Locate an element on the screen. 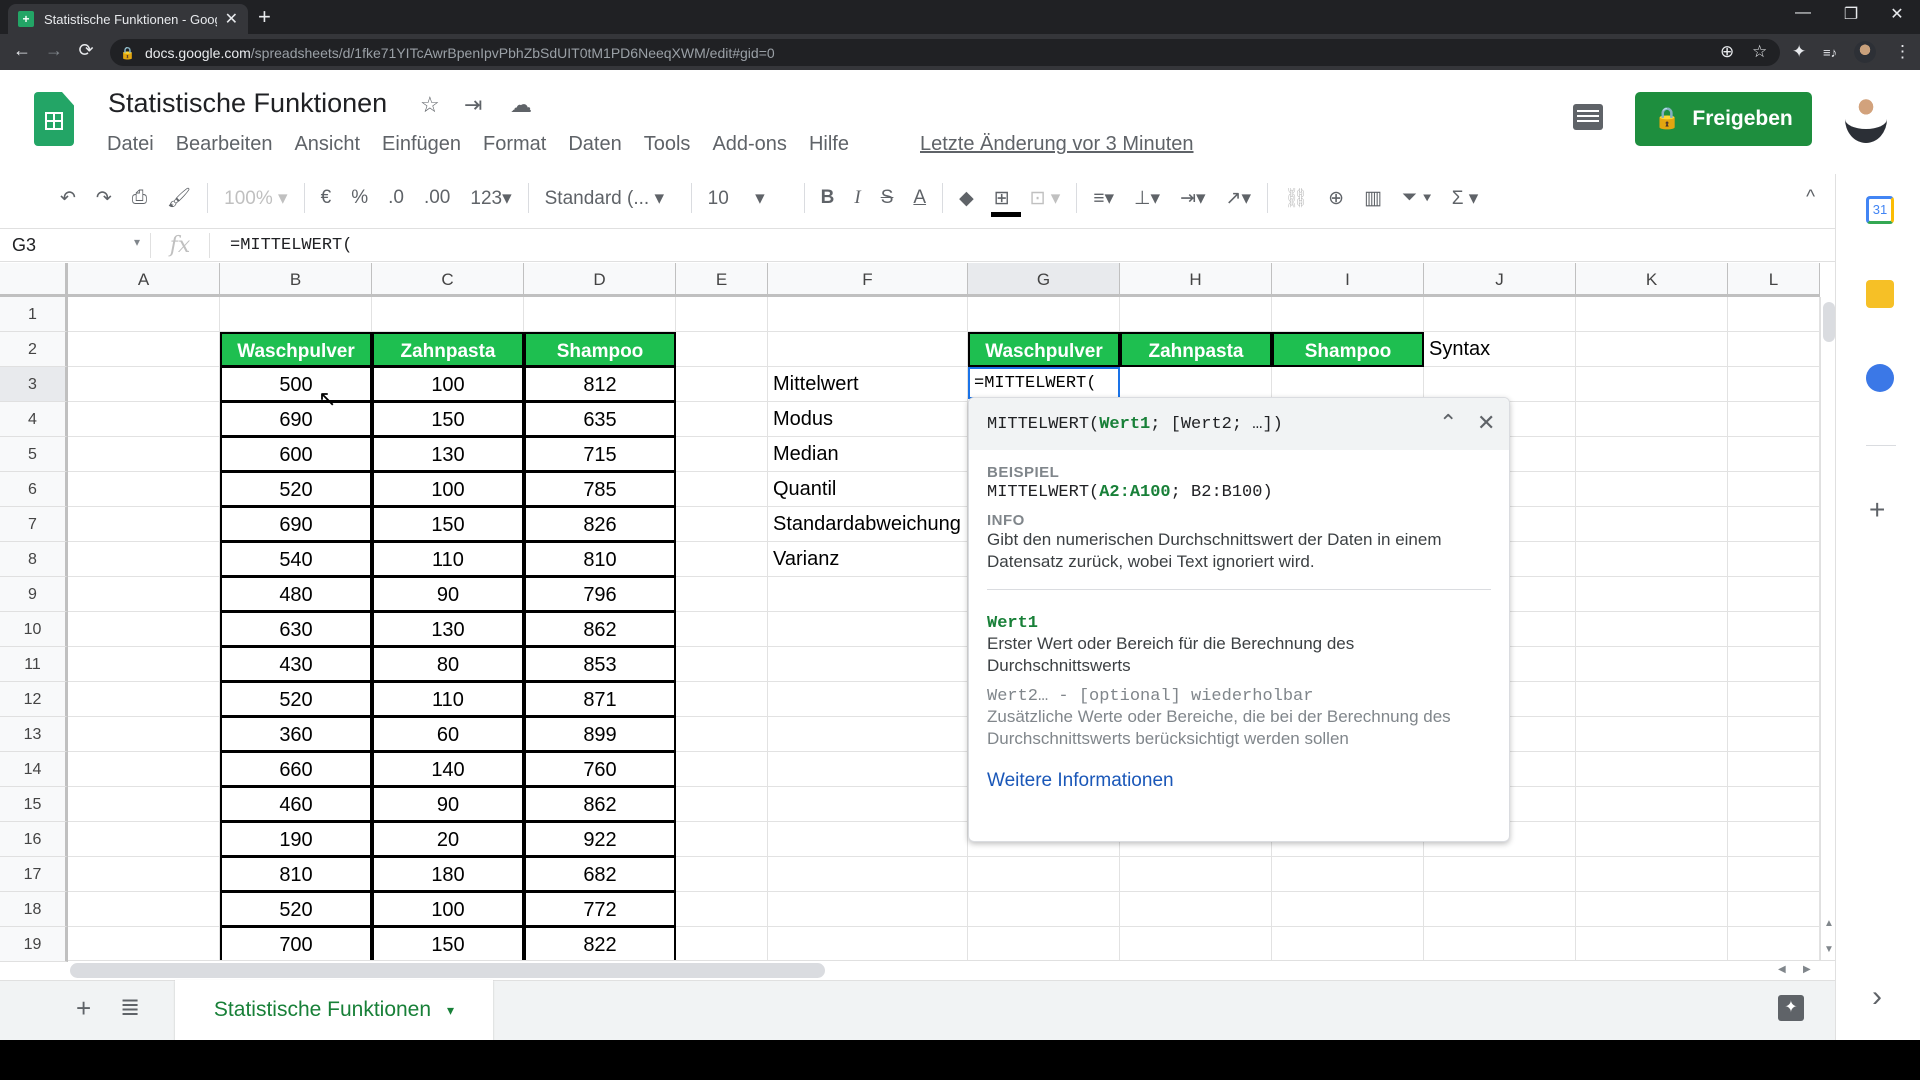  row-header-17: 17 is located at coordinates (34, 874).